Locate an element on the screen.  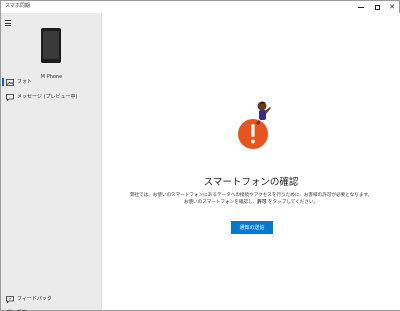
title-bar: スマホ同期 ✕ is located at coordinates (200, 7).